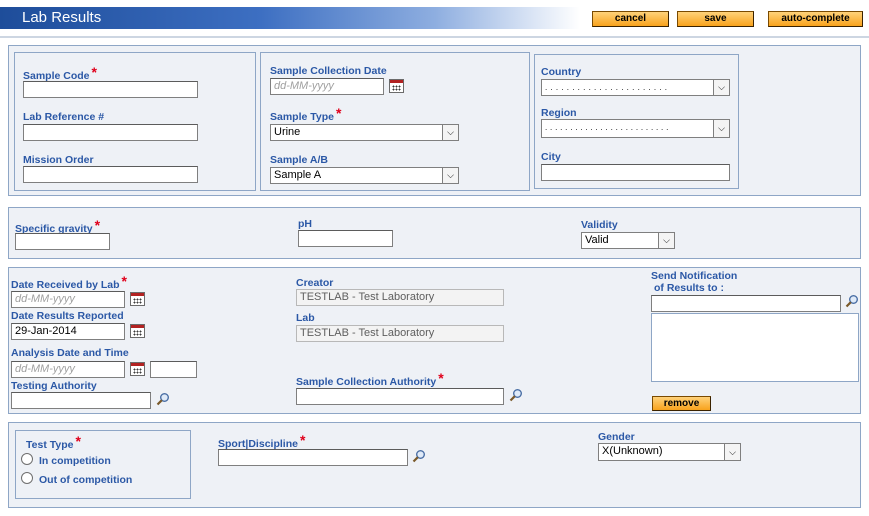 The image size is (869, 516). What do you see at coordinates (551, 157) in the screenshot?
I see `city-label: City` at bounding box center [551, 157].